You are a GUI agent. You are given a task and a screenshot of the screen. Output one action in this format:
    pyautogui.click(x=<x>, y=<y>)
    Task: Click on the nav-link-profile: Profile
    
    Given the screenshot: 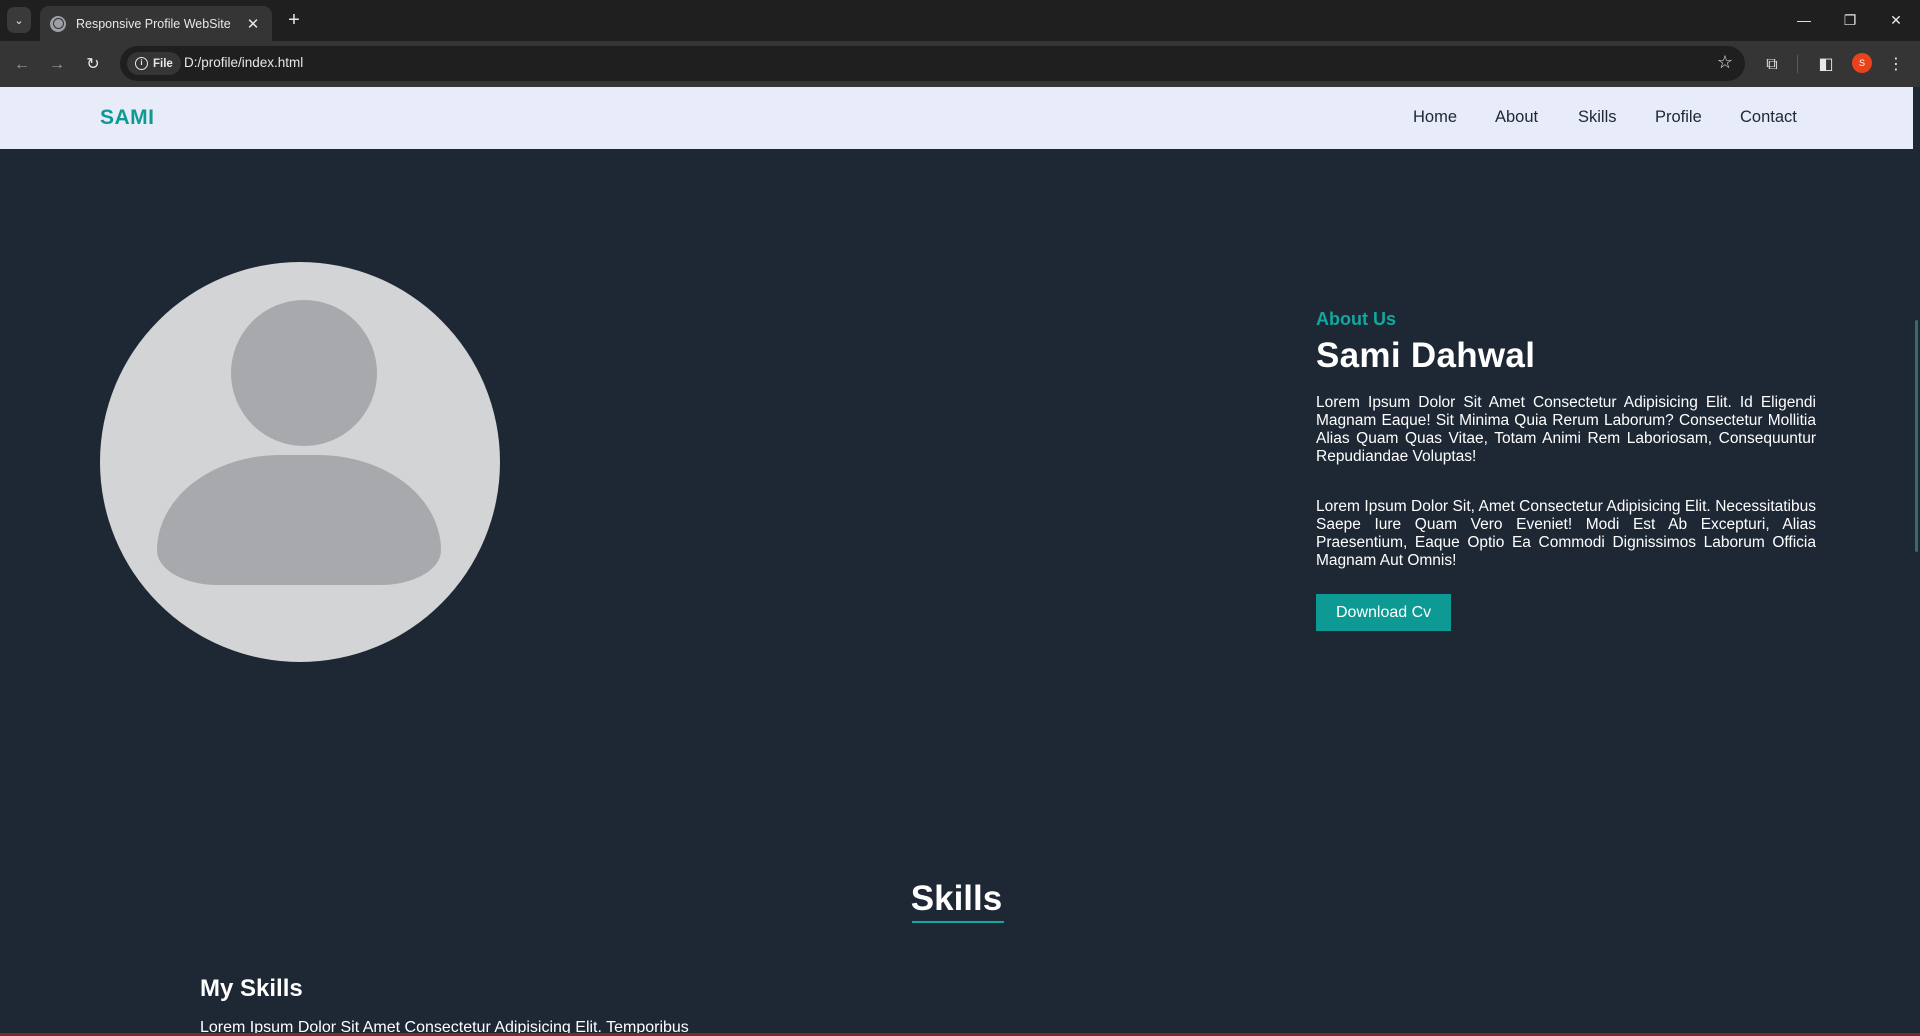 What is the action you would take?
    pyautogui.click(x=1678, y=117)
    